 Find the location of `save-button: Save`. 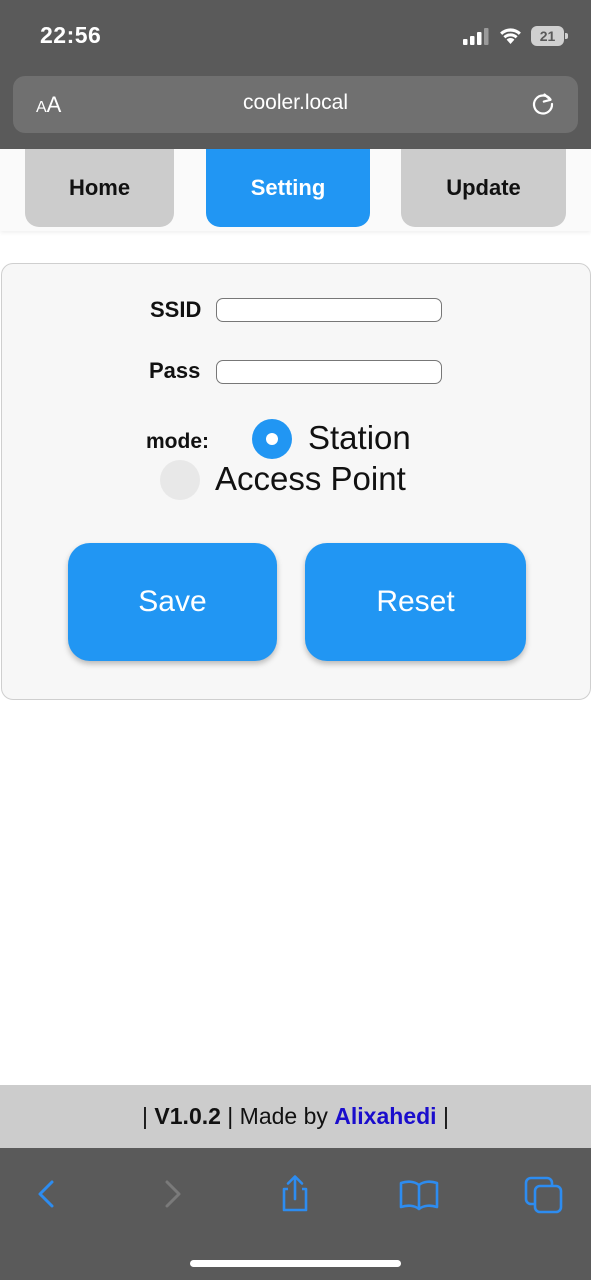

save-button: Save is located at coordinates (172, 602).